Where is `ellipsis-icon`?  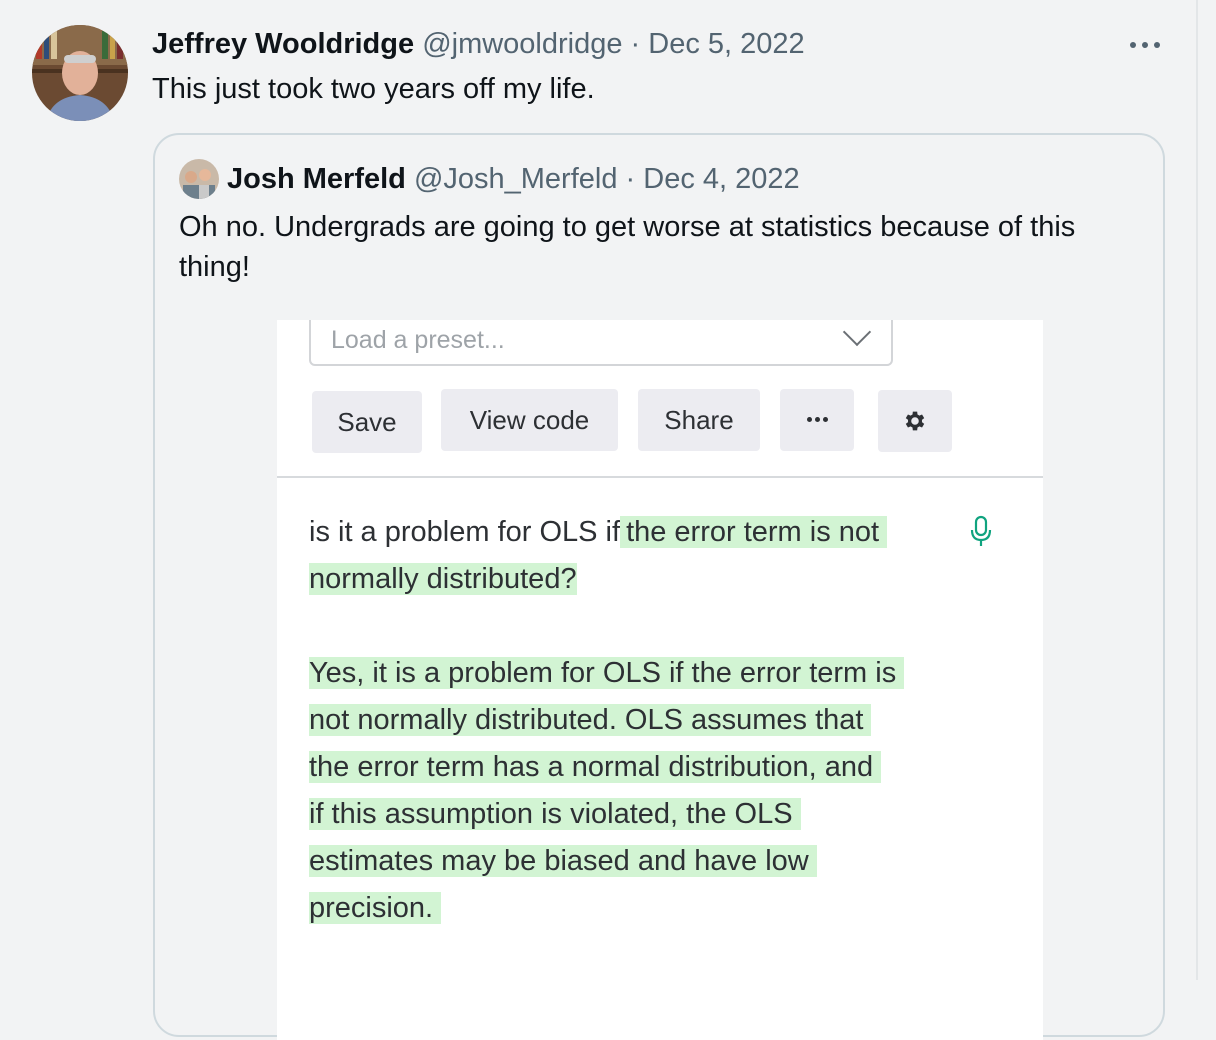 ellipsis-icon is located at coordinates (817, 420).